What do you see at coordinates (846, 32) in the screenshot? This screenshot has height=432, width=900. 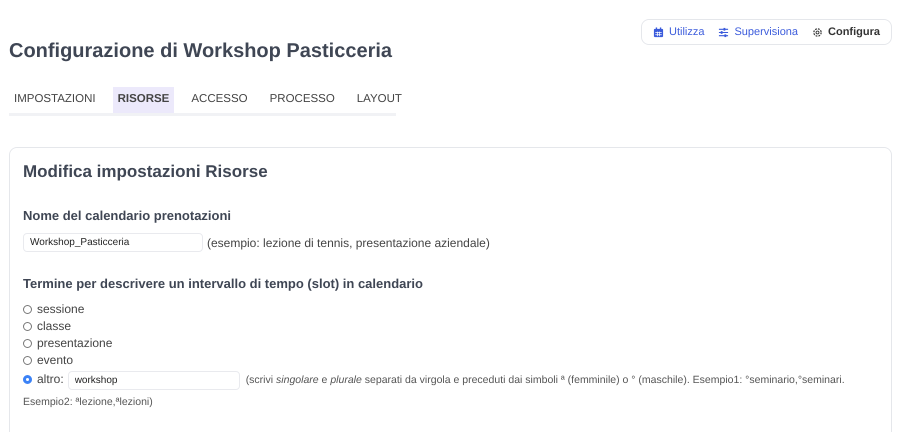 I see `mode-link: Configura` at bounding box center [846, 32].